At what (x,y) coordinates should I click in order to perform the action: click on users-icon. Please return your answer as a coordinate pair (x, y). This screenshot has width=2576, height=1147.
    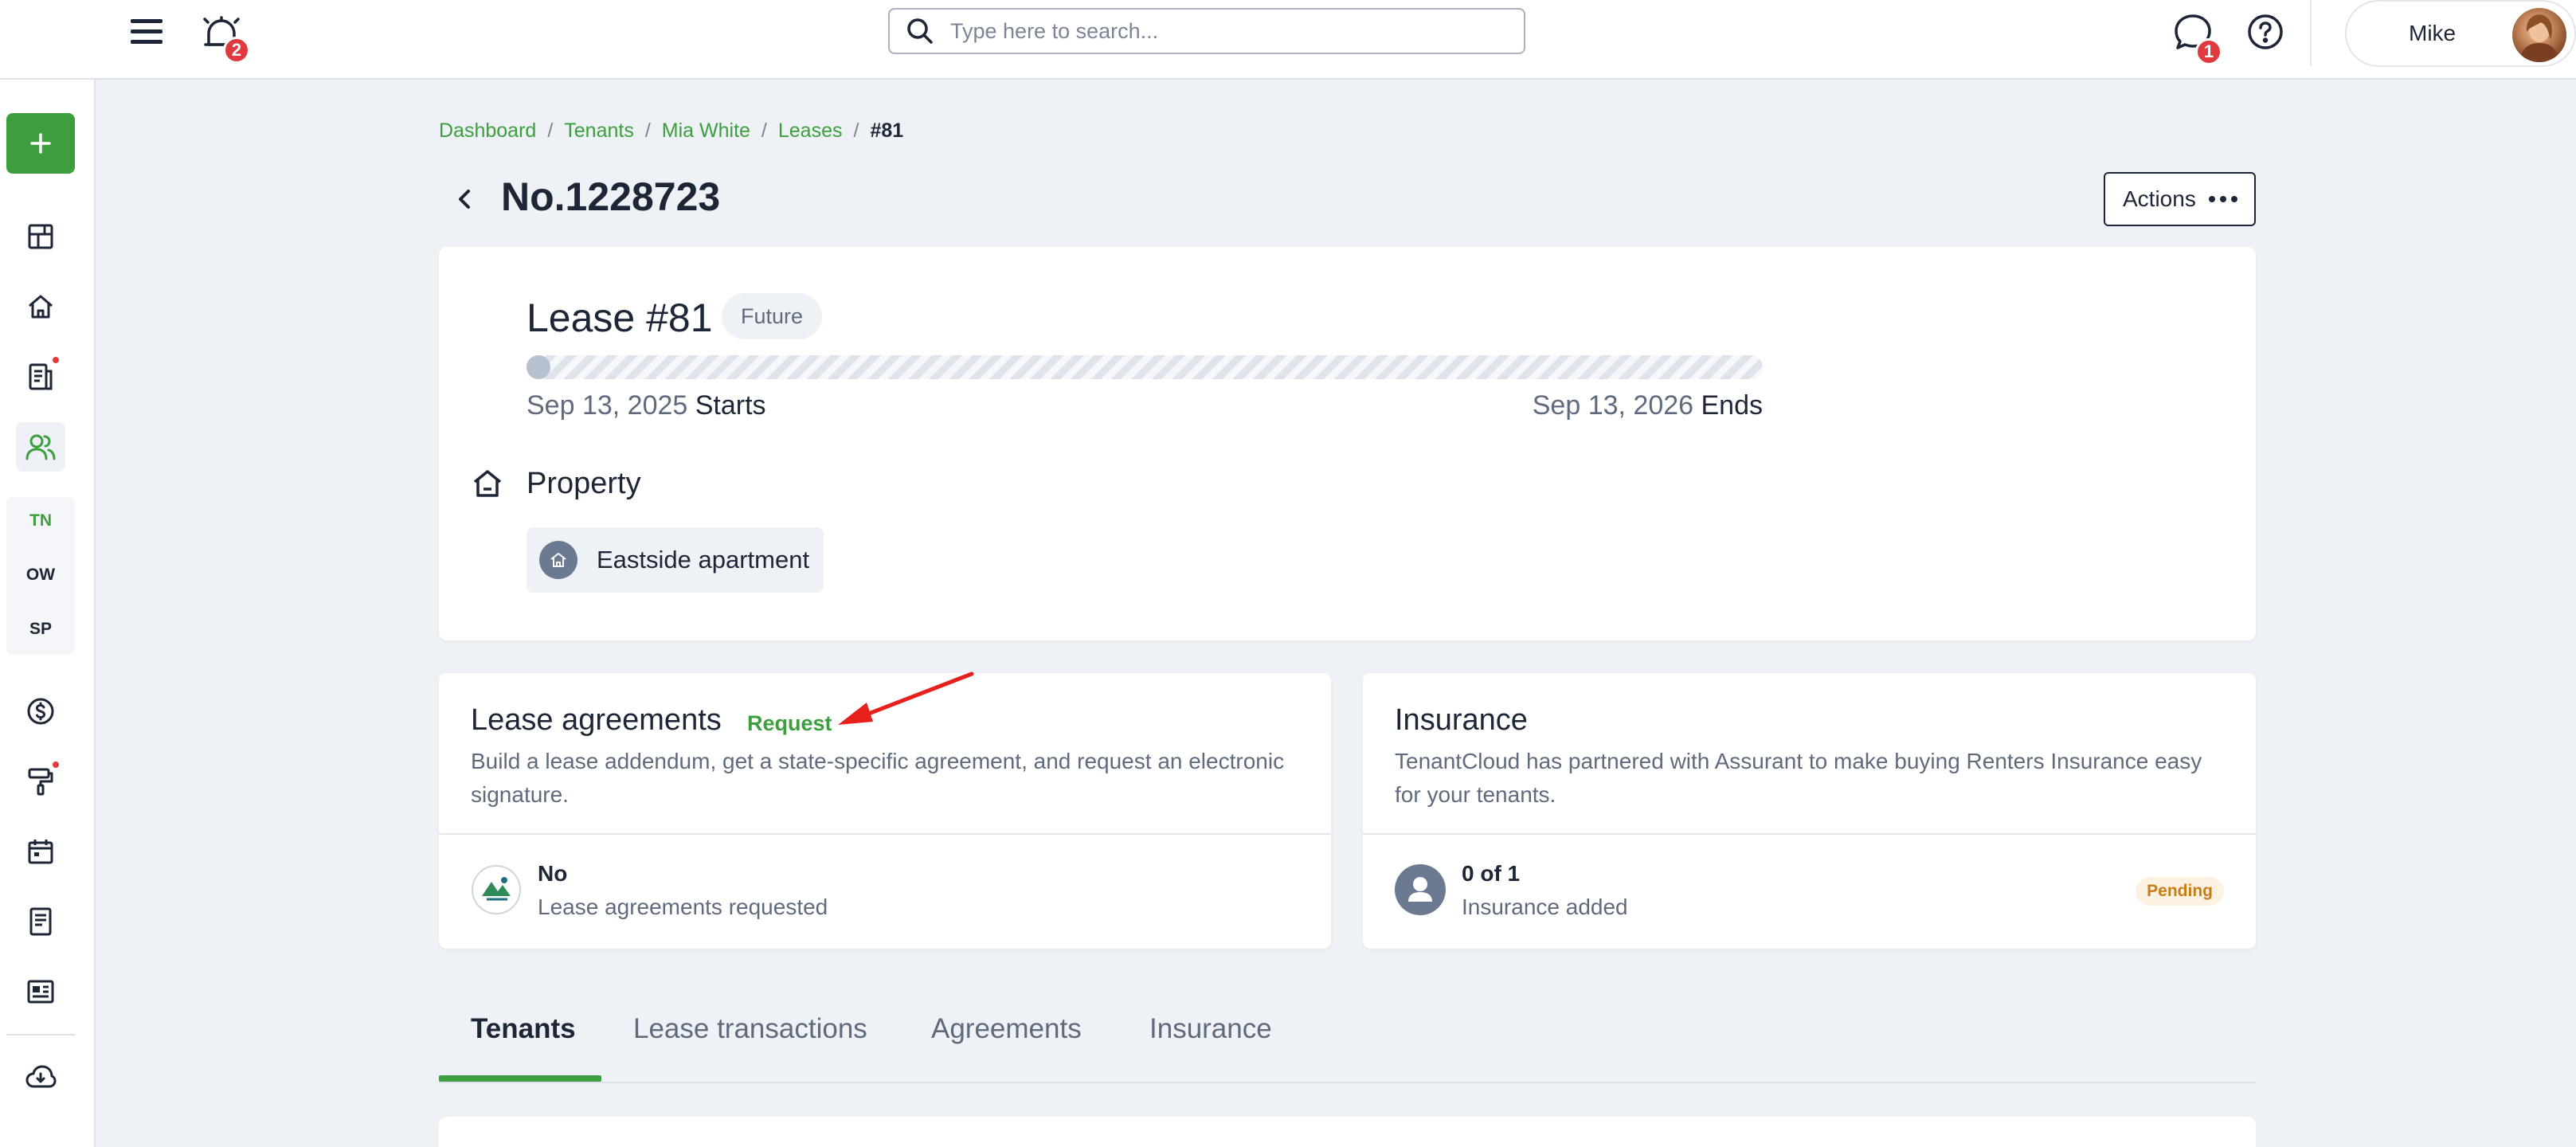
    Looking at the image, I should click on (40, 447).